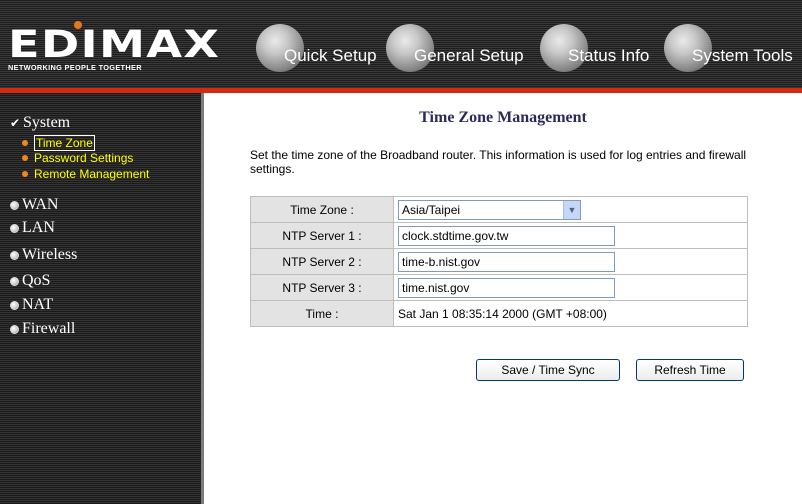  I want to click on sidebar-item-wireless-label: Wireless, so click(50, 254).